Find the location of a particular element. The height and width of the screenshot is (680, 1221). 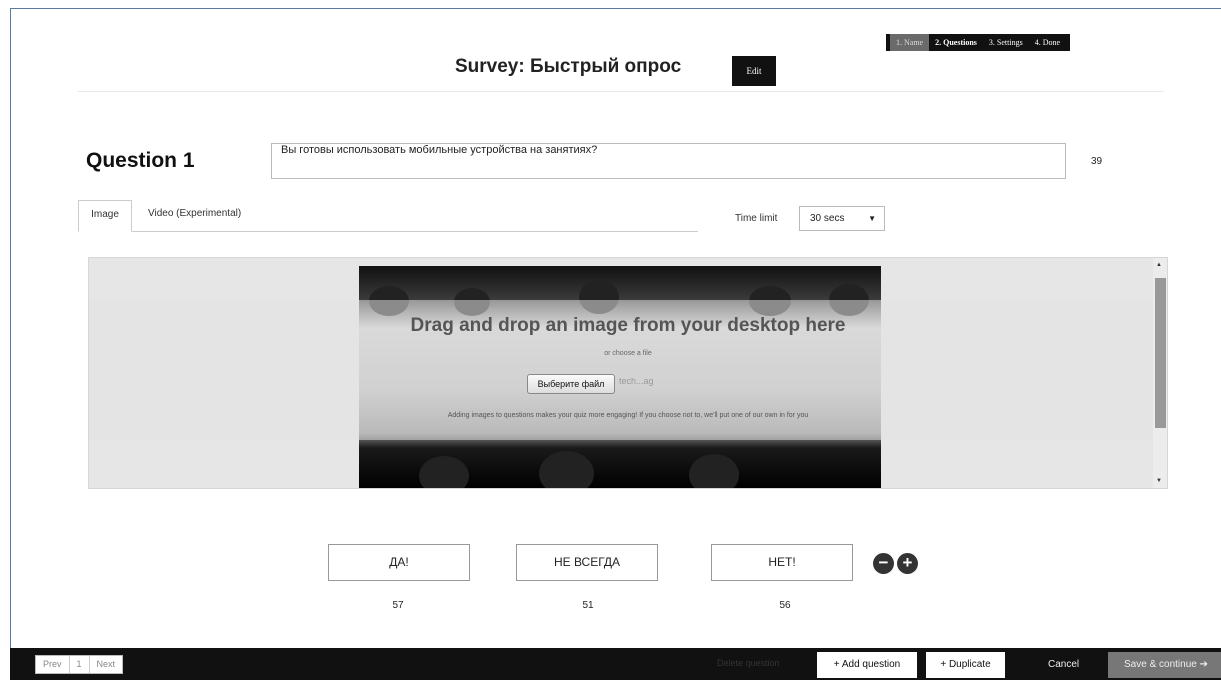

cancel-button: Cancel is located at coordinates (1063, 664).